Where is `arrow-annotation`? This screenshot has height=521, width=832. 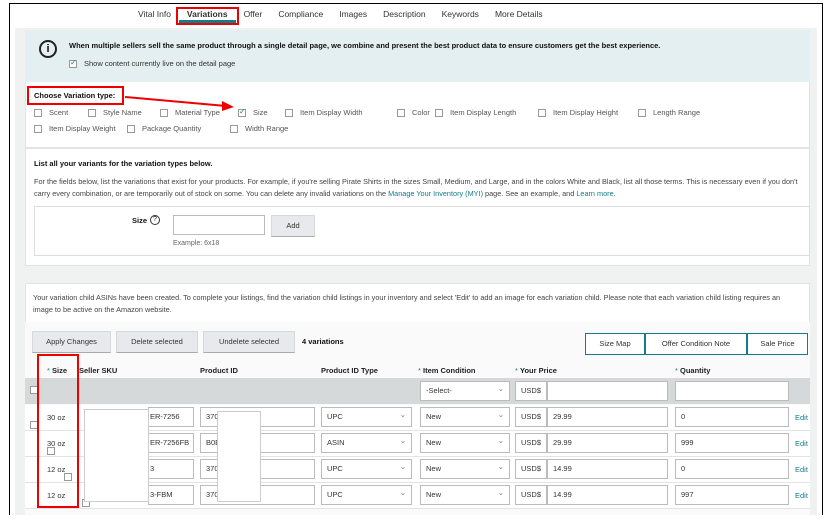
arrow-annotation is located at coordinates (179, 103).